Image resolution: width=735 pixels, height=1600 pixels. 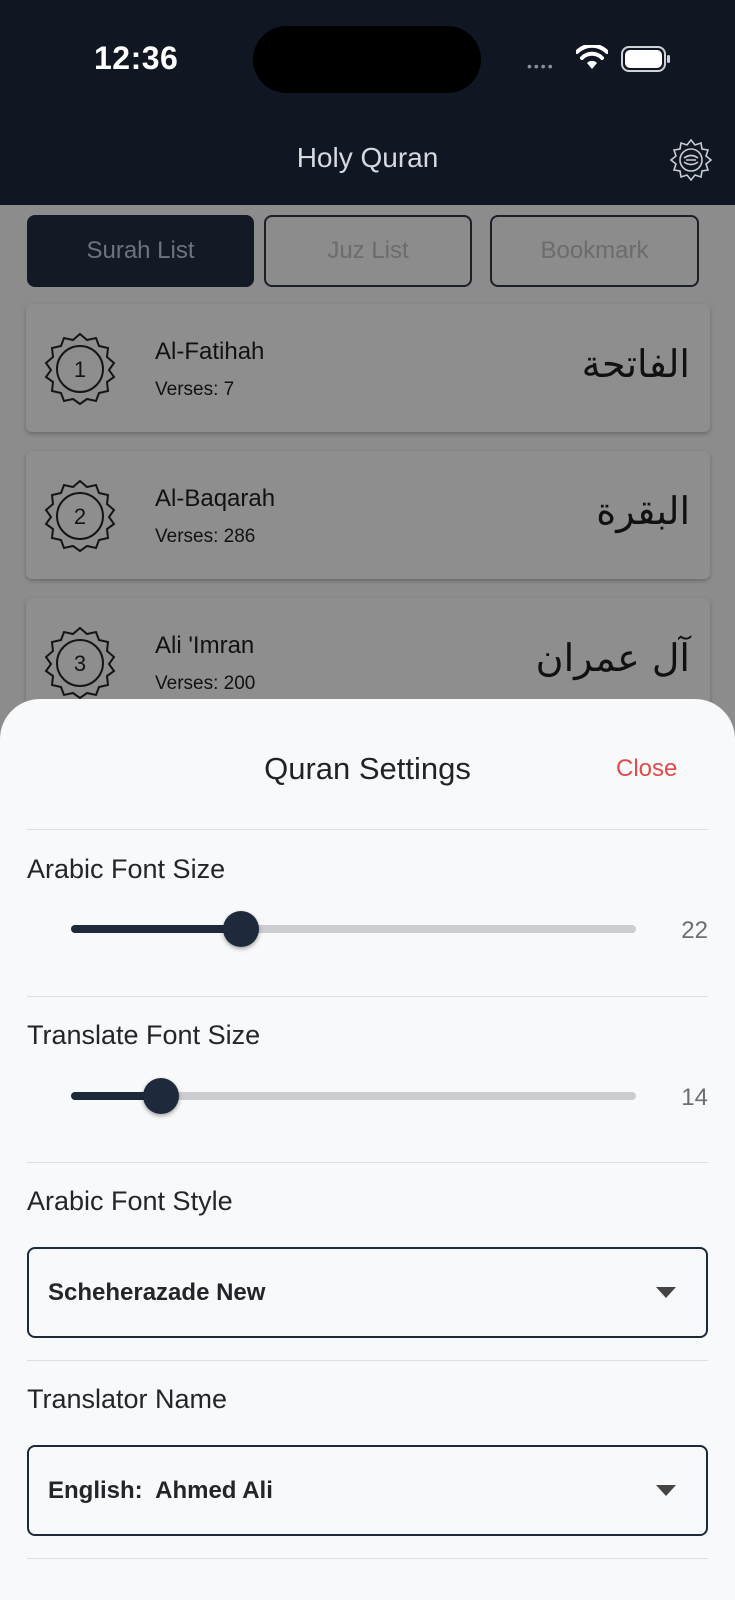 What do you see at coordinates (353, 930) in the screenshot?
I see `arabic-font-size-slider` at bounding box center [353, 930].